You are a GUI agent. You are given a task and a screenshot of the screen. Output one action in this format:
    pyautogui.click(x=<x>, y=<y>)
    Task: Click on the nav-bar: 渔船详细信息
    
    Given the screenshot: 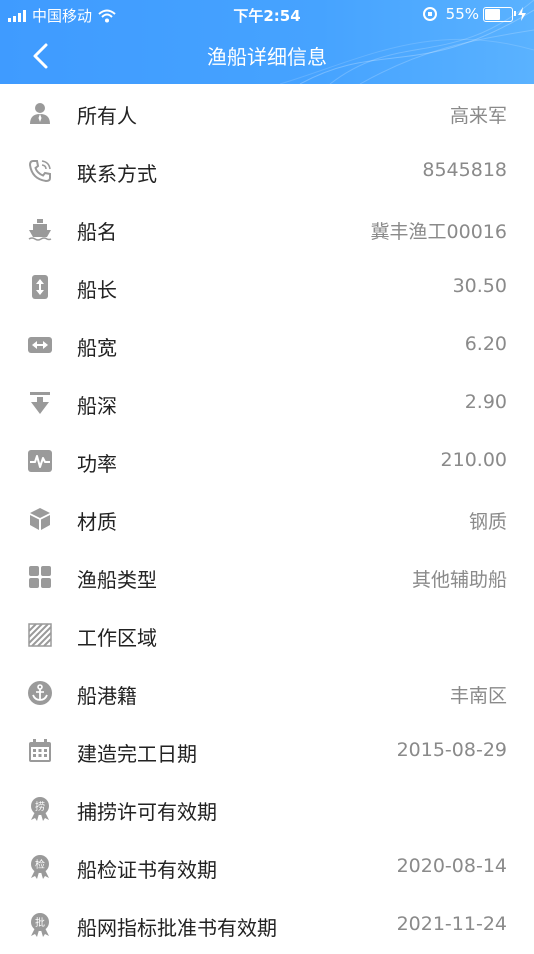 What is the action you would take?
    pyautogui.click(x=267, y=56)
    